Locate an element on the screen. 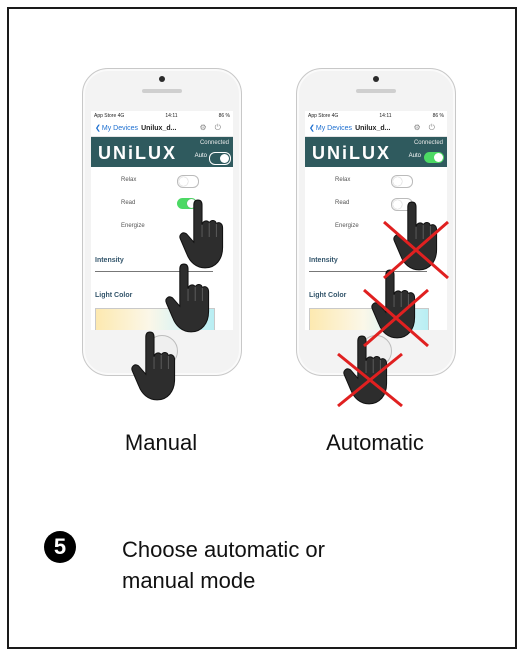 This screenshot has height=652, width=530. step-number-badge: 5 is located at coordinates (60, 547).